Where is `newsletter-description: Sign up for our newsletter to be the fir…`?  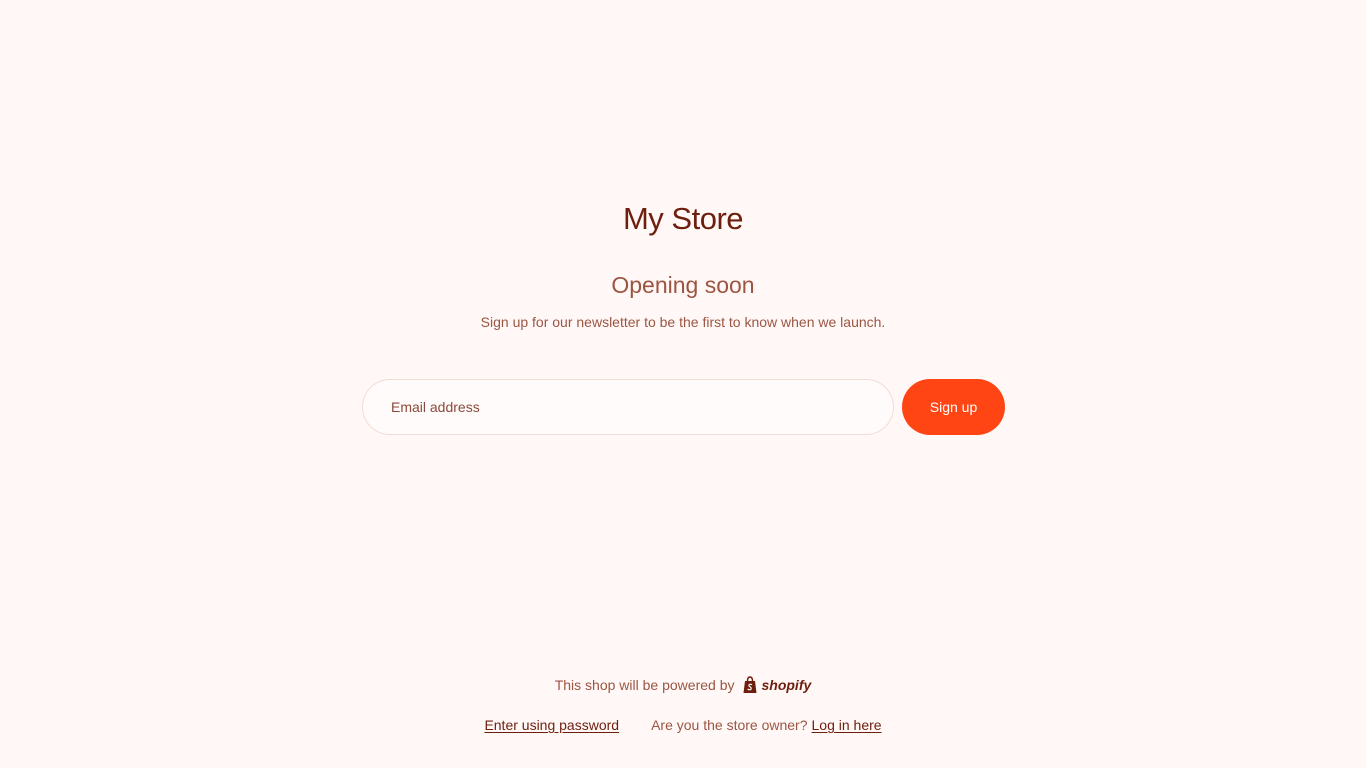 newsletter-description: Sign up for our newsletter to be the fir… is located at coordinates (683, 322).